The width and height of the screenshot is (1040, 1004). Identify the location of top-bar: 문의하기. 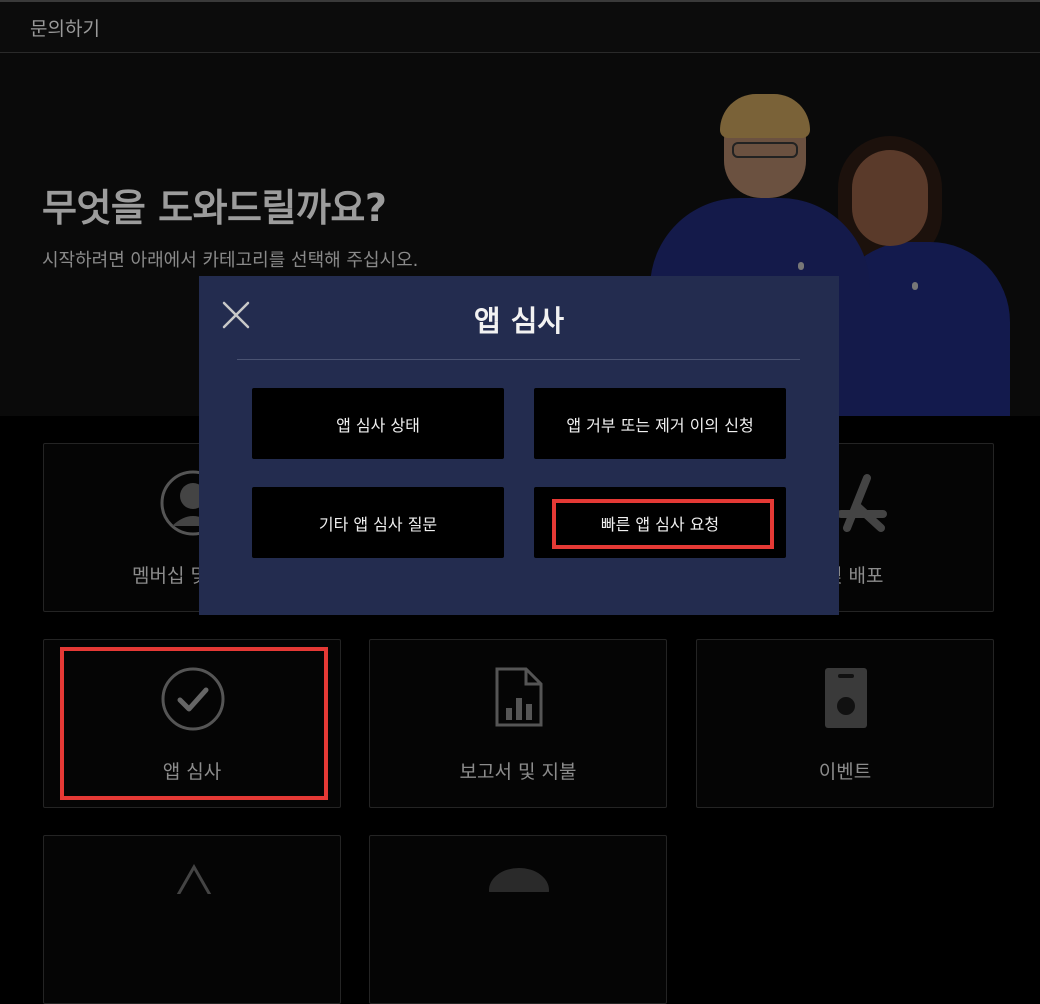
(520, 26).